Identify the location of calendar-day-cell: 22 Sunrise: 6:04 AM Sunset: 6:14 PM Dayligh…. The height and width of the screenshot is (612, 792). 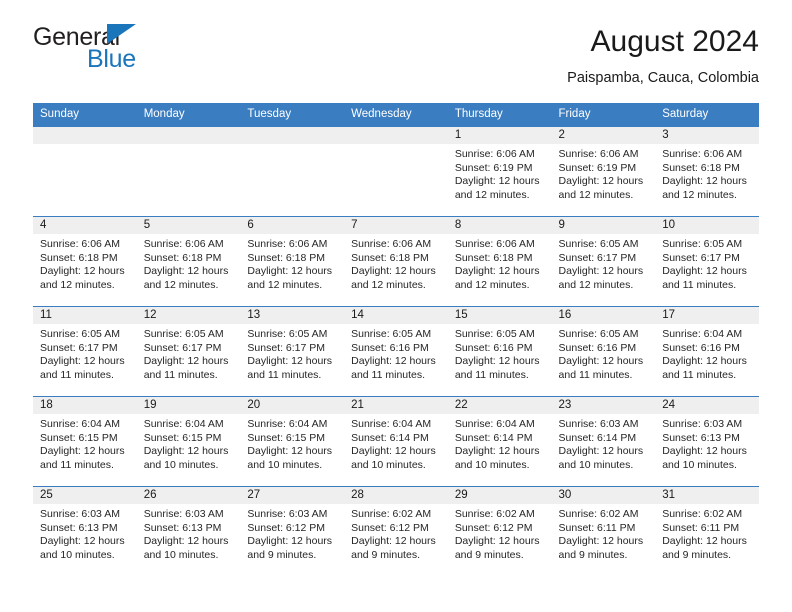
(499, 441).